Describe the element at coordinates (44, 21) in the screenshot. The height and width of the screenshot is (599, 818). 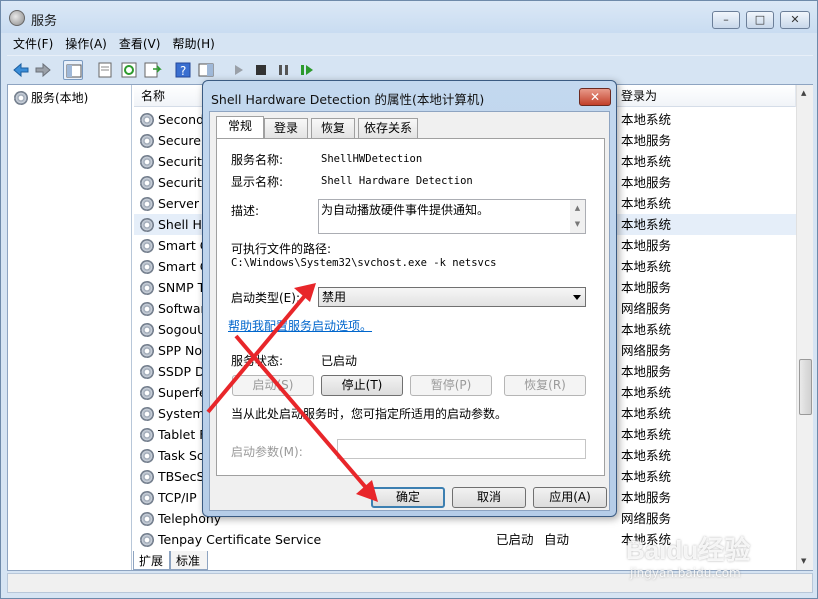
I see `window-title: 服务` at that location.